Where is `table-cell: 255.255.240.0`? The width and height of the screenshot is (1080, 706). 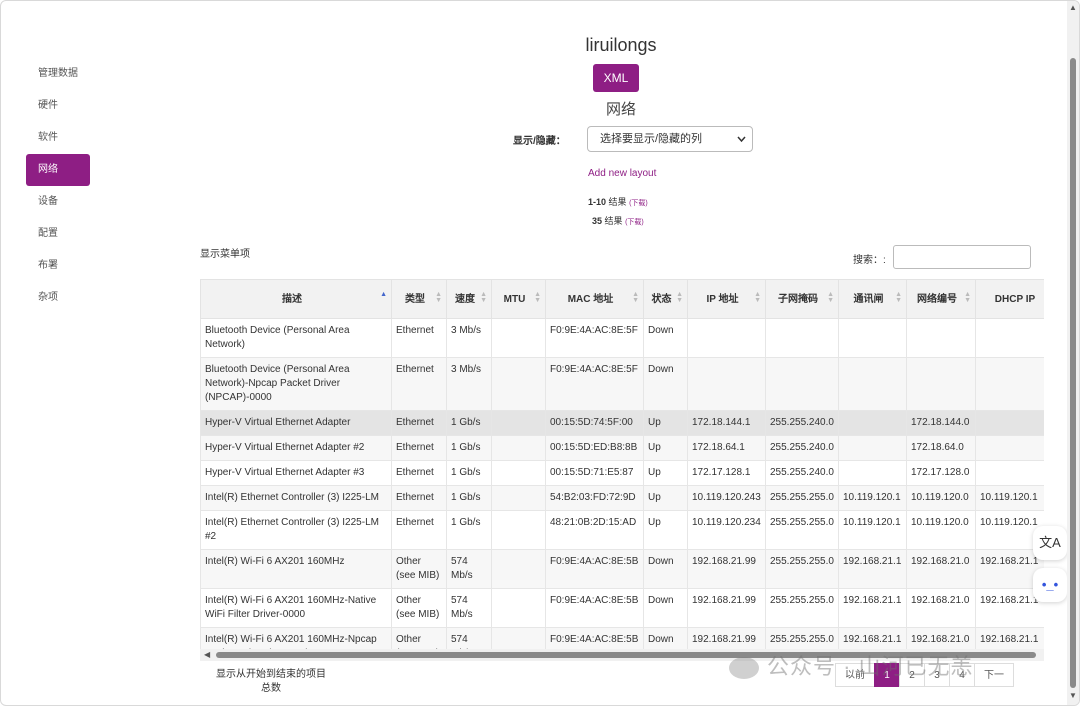
table-cell: 255.255.240.0 is located at coordinates (802, 448).